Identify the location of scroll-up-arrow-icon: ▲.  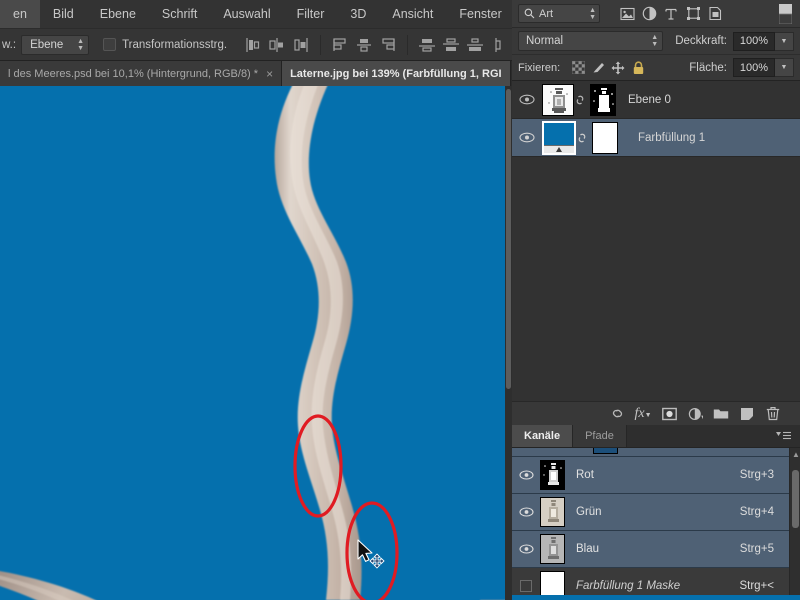
(796, 454).